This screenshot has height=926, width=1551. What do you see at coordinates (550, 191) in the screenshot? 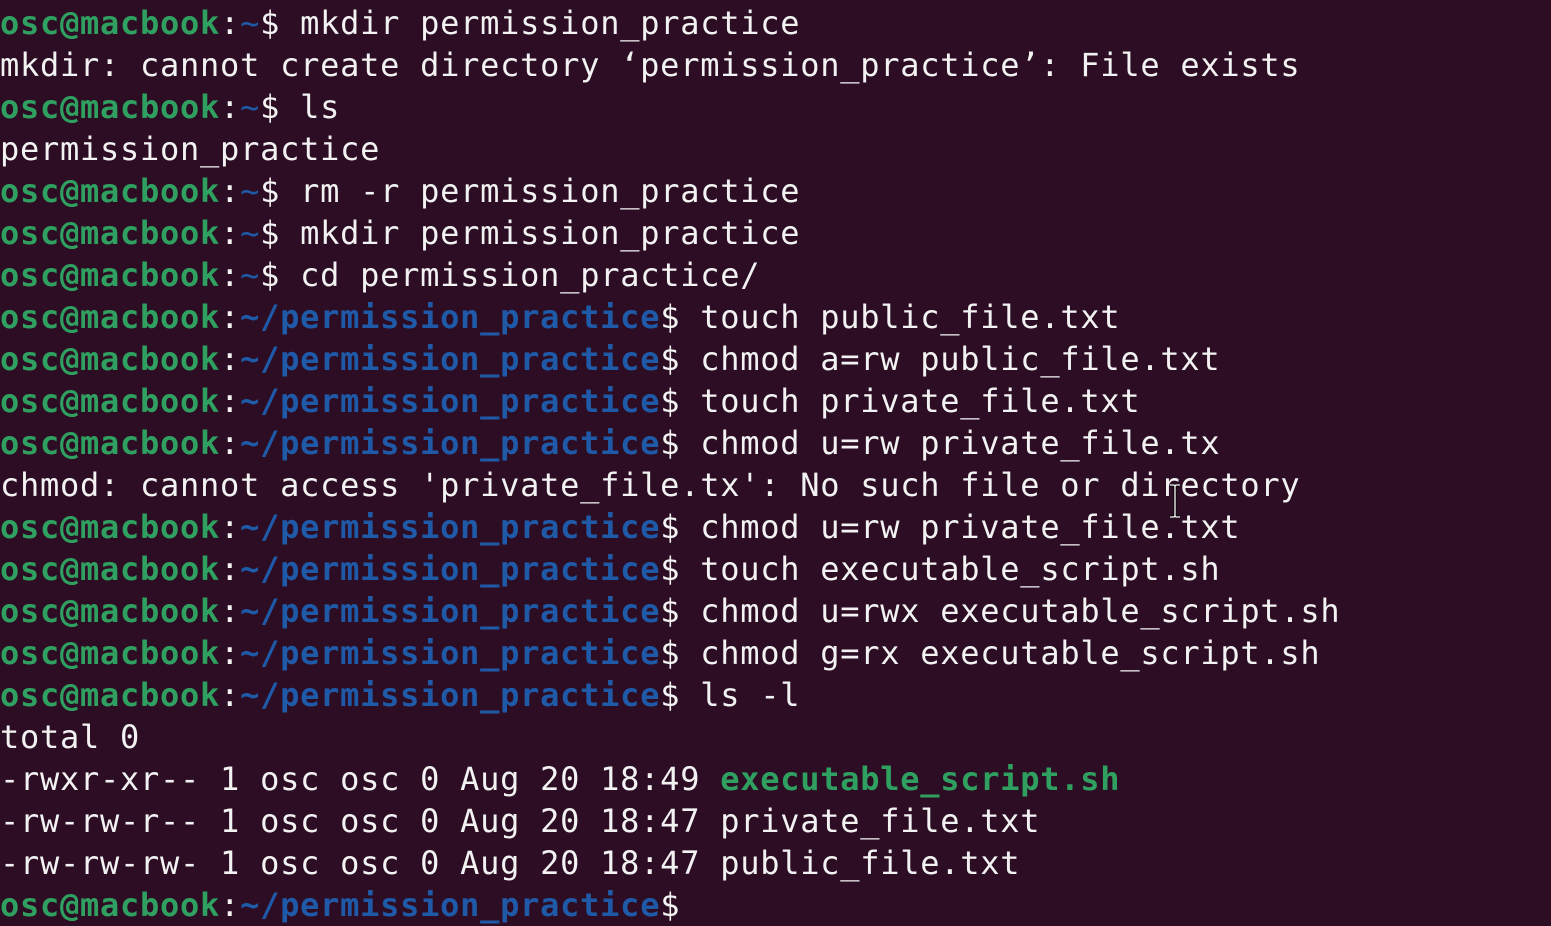
I see `command-text: rm -r permission_practice` at bounding box center [550, 191].